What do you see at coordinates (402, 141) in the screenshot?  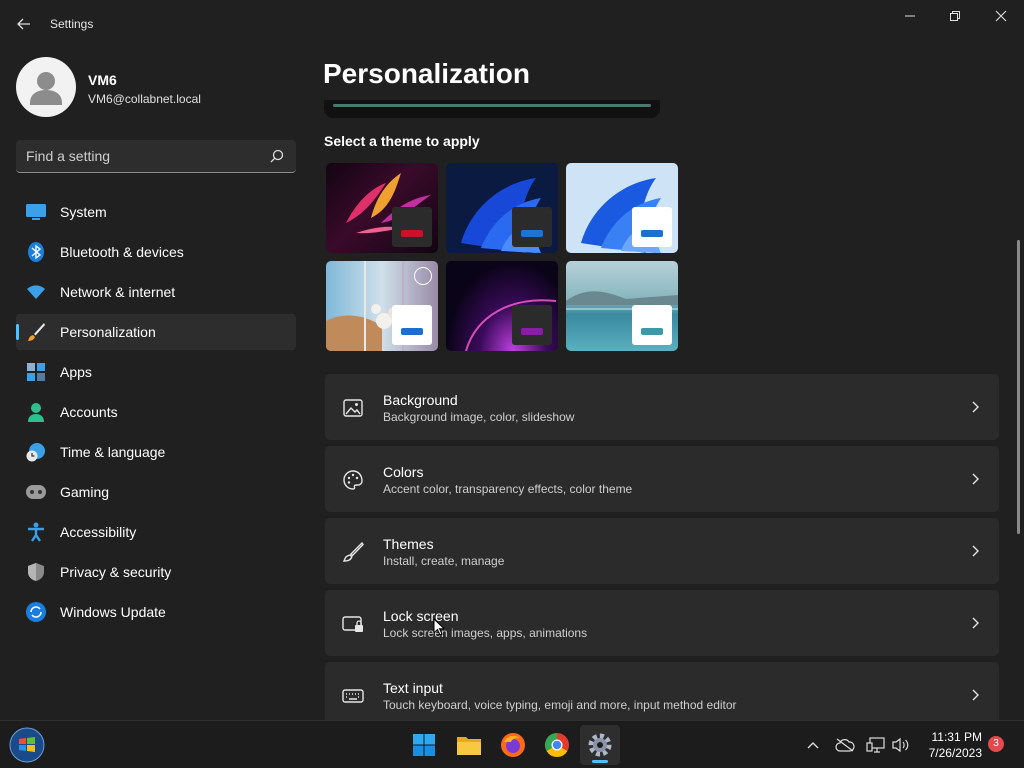 I see `themes-heading: Select a theme to apply` at bounding box center [402, 141].